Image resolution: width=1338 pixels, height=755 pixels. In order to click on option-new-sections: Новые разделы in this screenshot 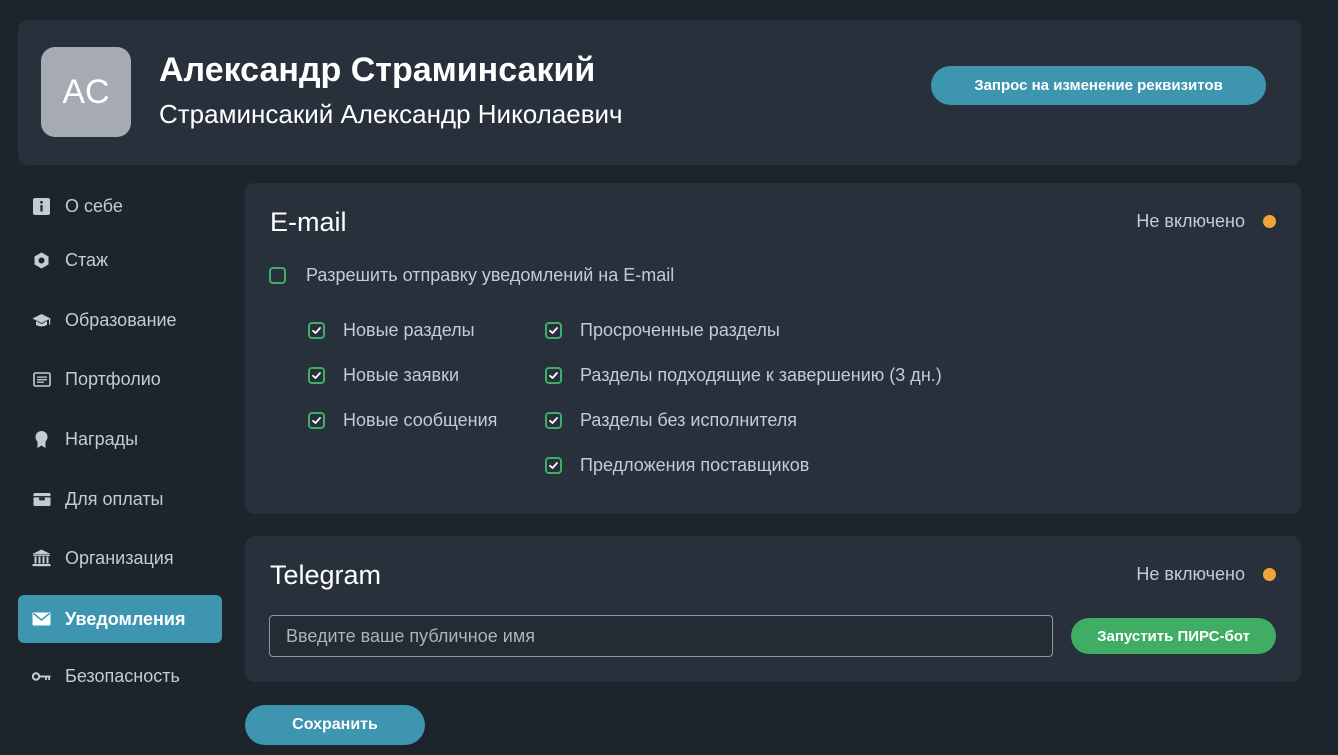, I will do `click(391, 330)`.